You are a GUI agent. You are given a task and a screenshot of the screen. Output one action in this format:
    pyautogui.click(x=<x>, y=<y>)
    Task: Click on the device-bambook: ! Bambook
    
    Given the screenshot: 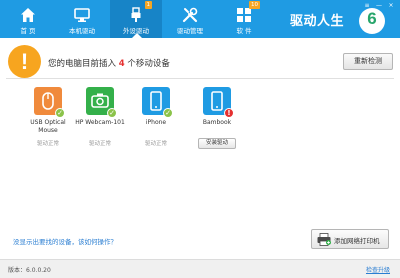 What is the action you would take?
    pyautogui.click(x=217, y=107)
    